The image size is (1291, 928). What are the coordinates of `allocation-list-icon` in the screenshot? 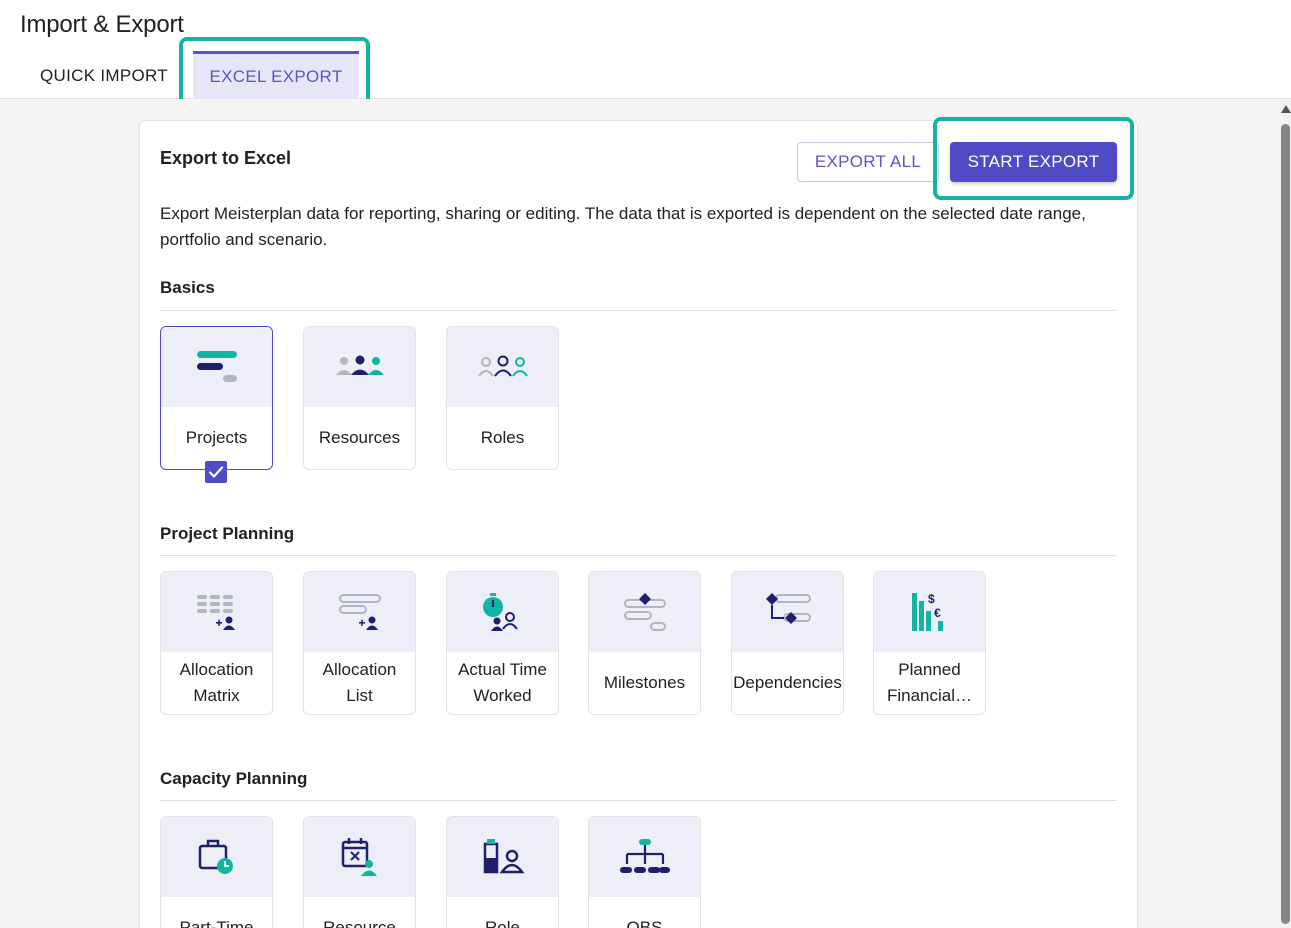 It's located at (359, 612).